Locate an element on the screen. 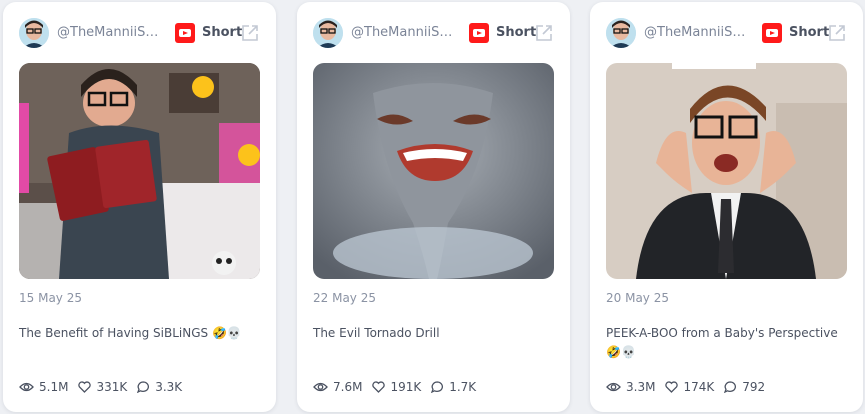 The image size is (865, 414). comments-count: 1.7K is located at coordinates (463, 387).